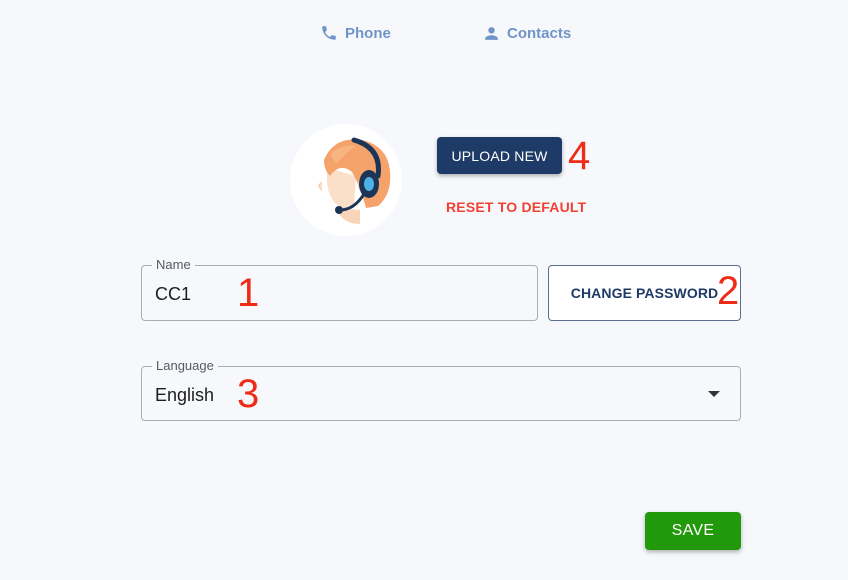  I want to click on nav-phone: Phone, so click(355, 33).